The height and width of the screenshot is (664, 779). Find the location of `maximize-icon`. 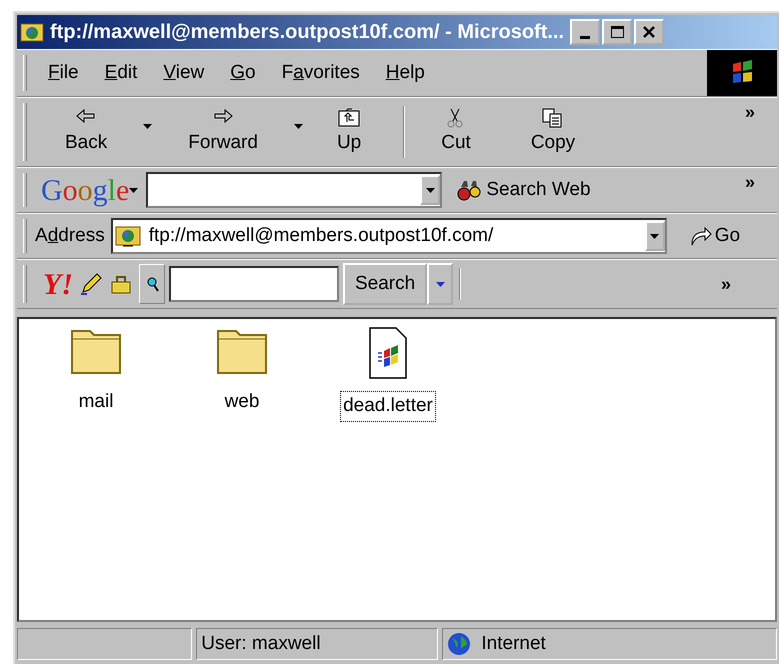

maximize-icon is located at coordinates (617, 32).